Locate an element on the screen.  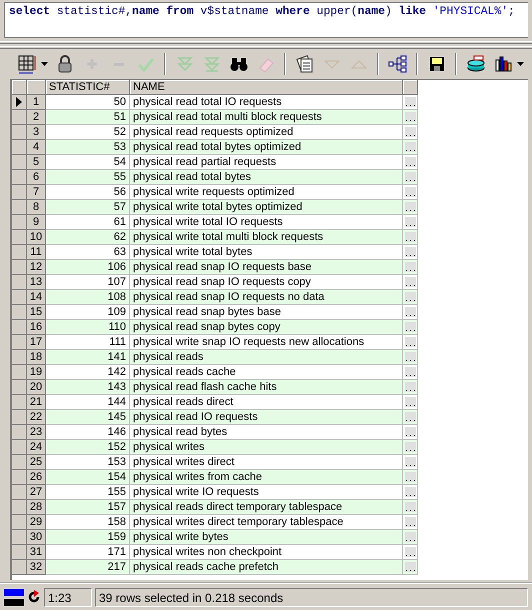
column-header: STATISTIC# is located at coordinates (88, 87).